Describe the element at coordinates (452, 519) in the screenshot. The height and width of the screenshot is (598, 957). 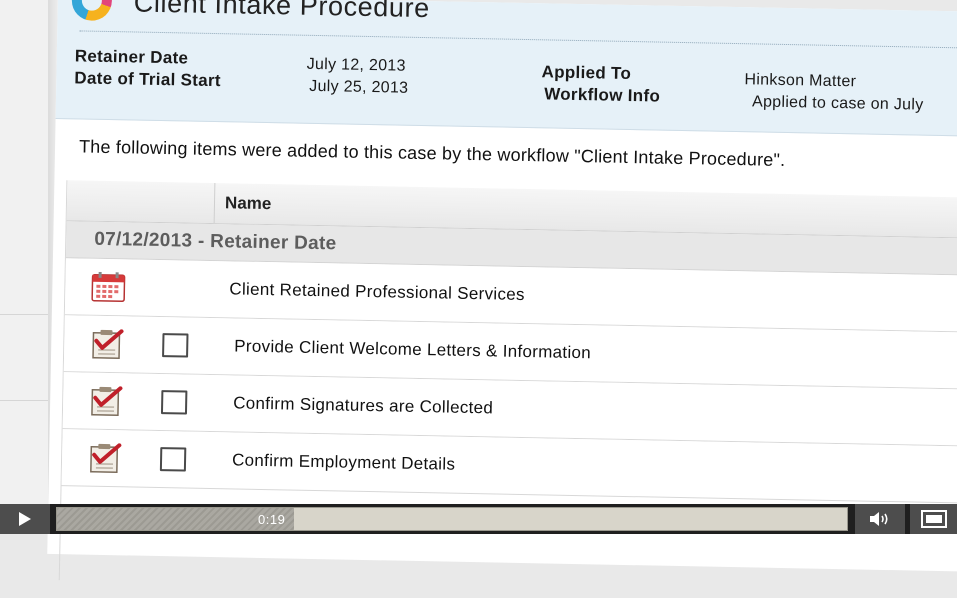
I see `video-progress-bar: 0:19` at that location.